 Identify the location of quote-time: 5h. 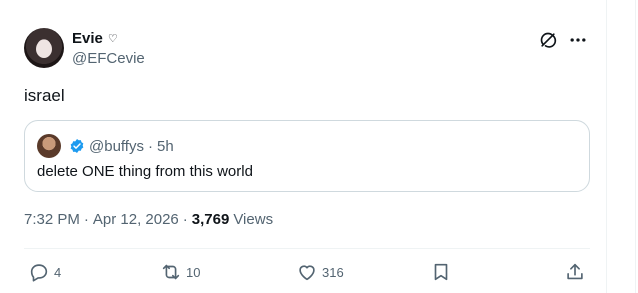
(165, 146).